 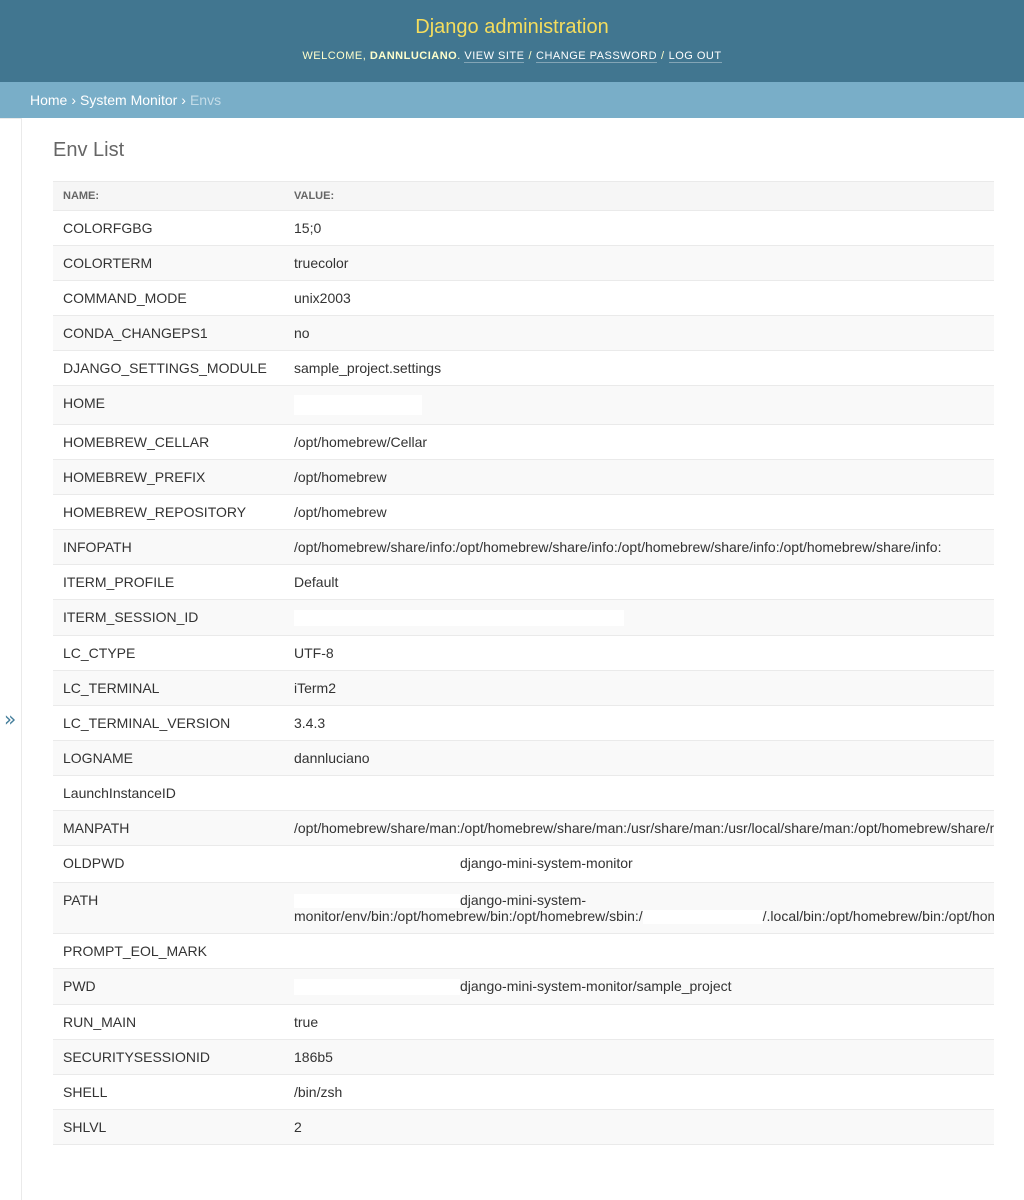 What do you see at coordinates (168, 547) in the screenshot?
I see `env-name: INFOPATH` at bounding box center [168, 547].